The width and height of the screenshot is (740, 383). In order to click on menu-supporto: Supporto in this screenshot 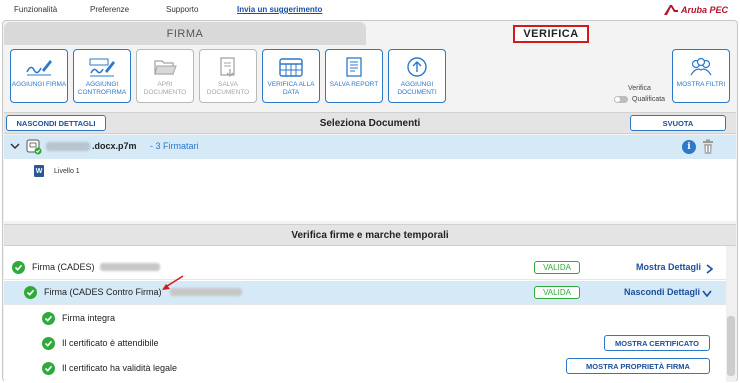, I will do `click(182, 9)`.